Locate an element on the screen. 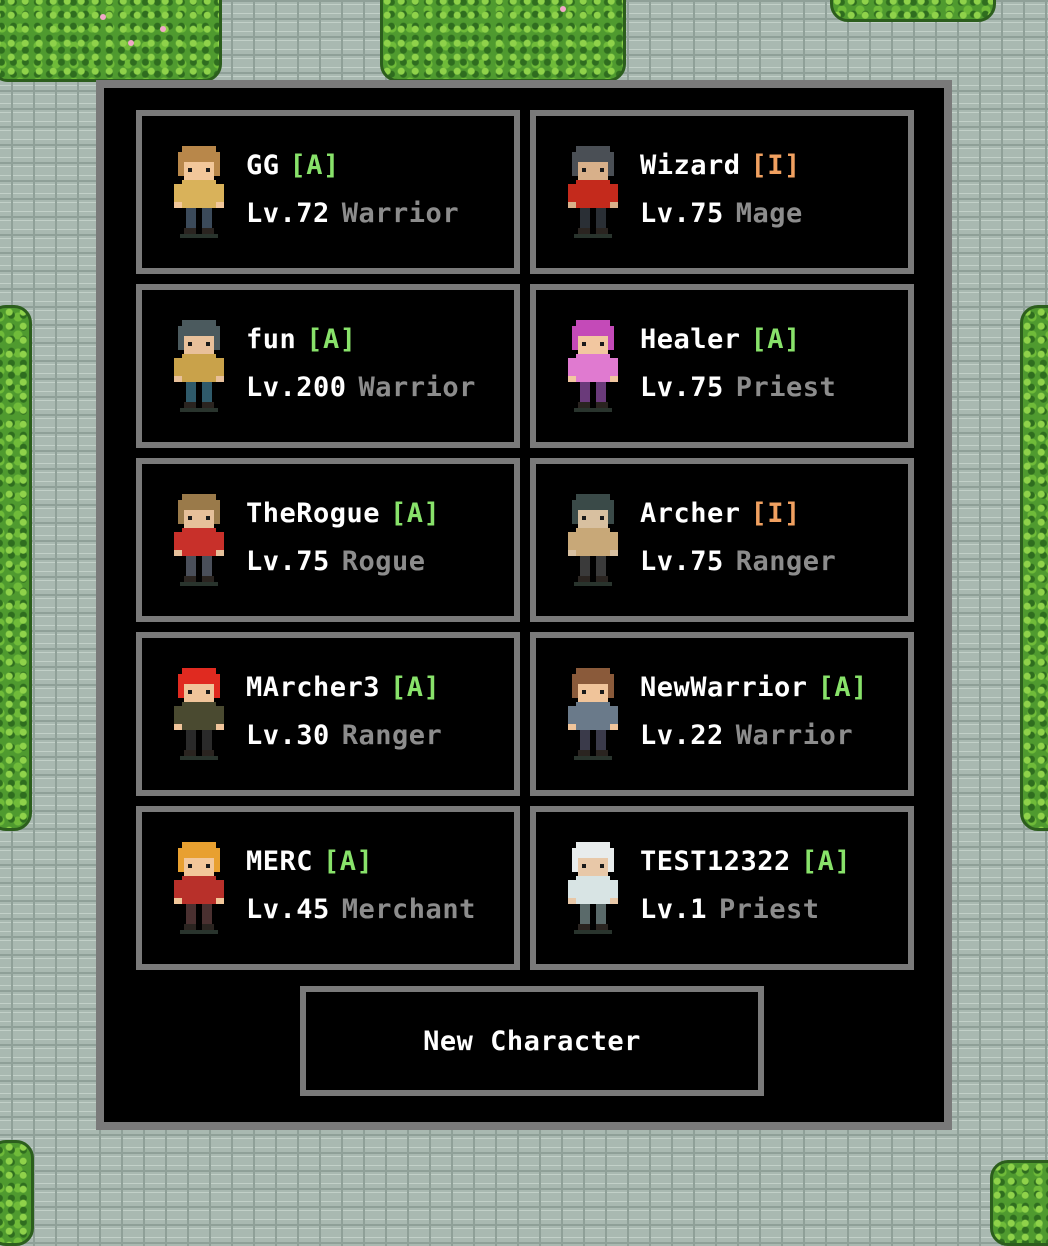  character-name-line: Healer [A] is located at coordinates (720, 339).